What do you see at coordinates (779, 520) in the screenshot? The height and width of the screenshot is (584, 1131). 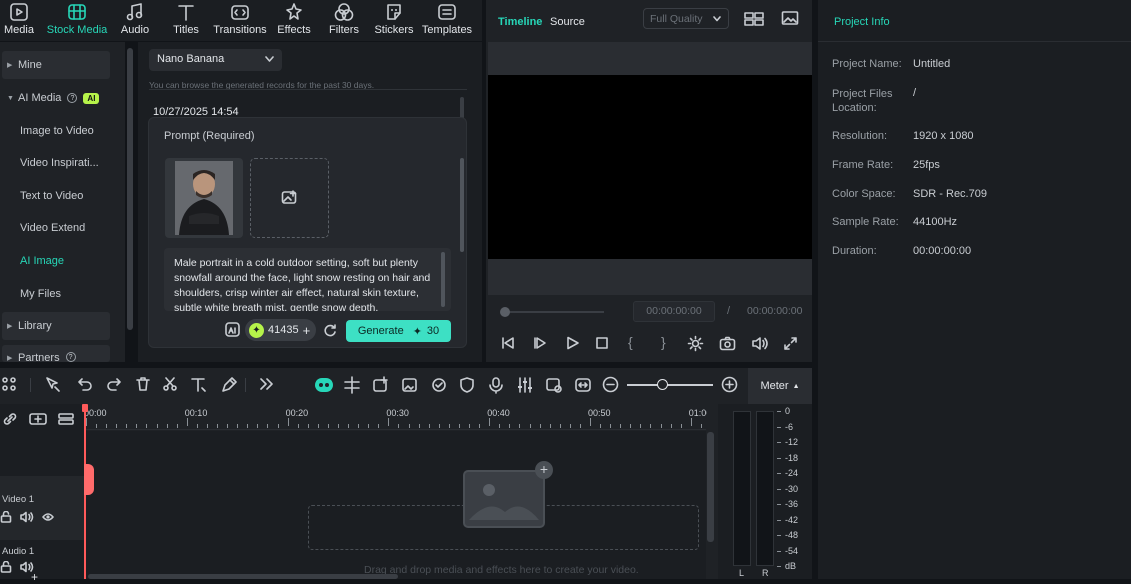 I see `meter-tick` at bounding box center [779, 520].